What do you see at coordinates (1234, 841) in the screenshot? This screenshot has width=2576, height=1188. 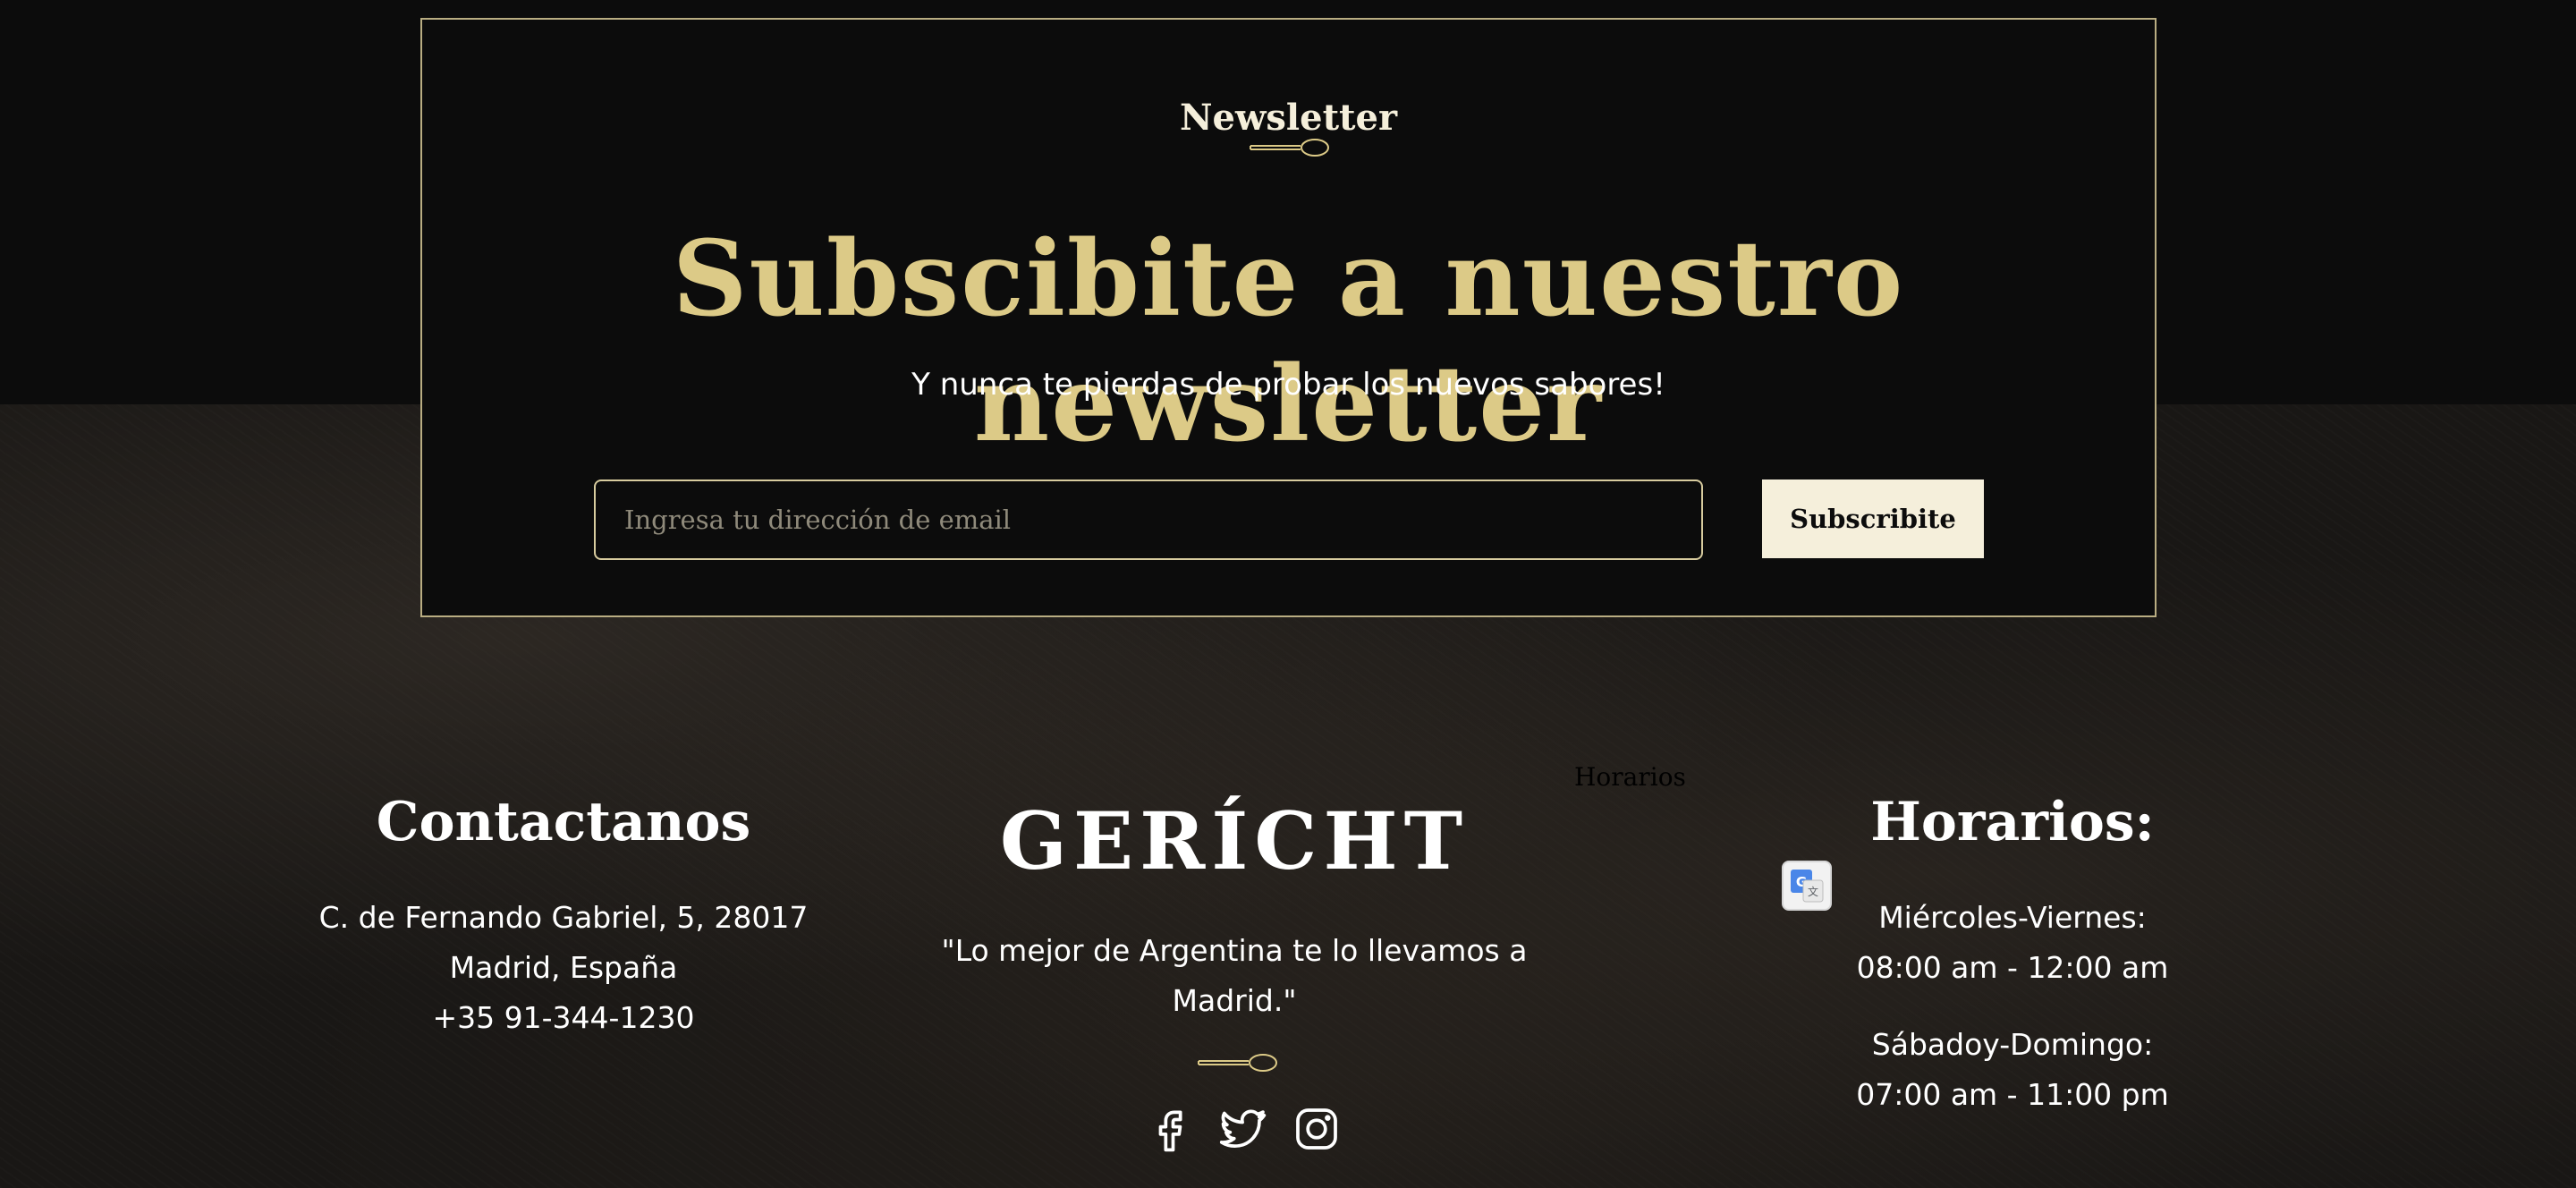 I see `brand-logo: GERÍCHT` at bounding box center [1234, 841].